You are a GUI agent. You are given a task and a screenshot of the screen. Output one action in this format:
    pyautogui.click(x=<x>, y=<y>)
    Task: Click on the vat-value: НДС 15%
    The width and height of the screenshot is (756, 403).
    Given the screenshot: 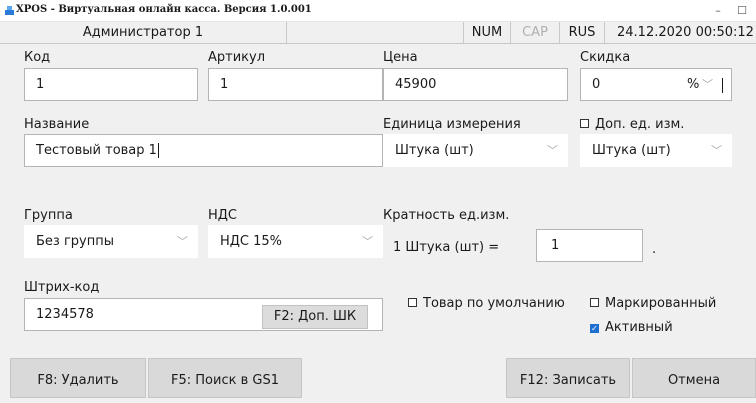 What is the action you would take?
    pyautogui.click(x=251, y=241)
    